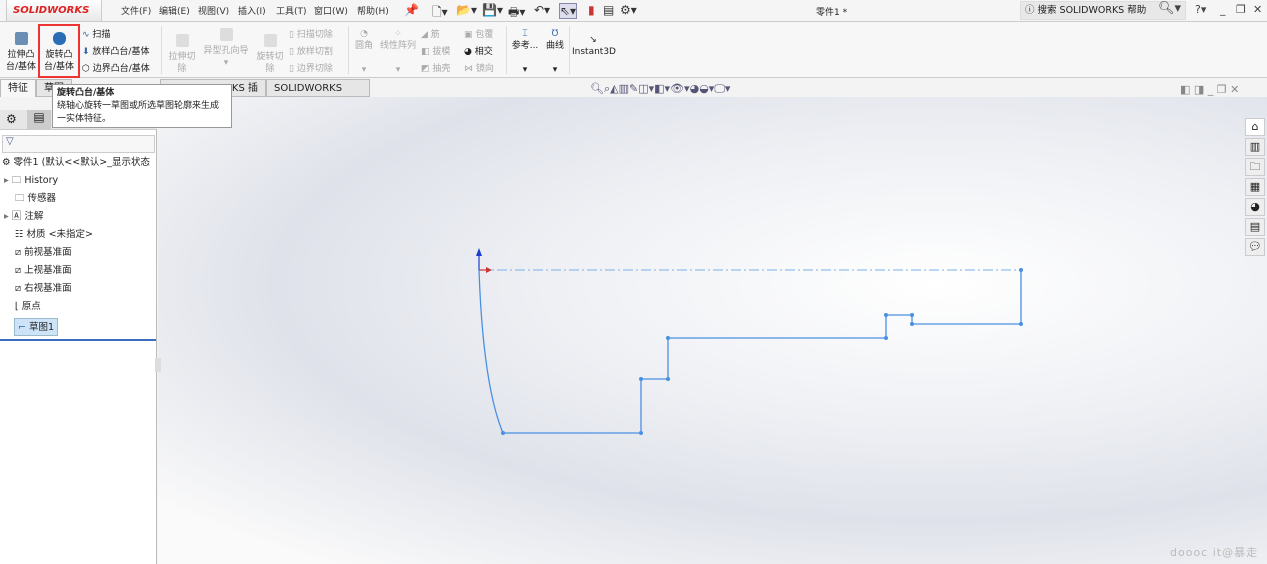 Image resolution: width=1267 pixels, height=564 pixels. I want to click on fillet-button: ◔ 圆角 ▾, so click(364, 52).